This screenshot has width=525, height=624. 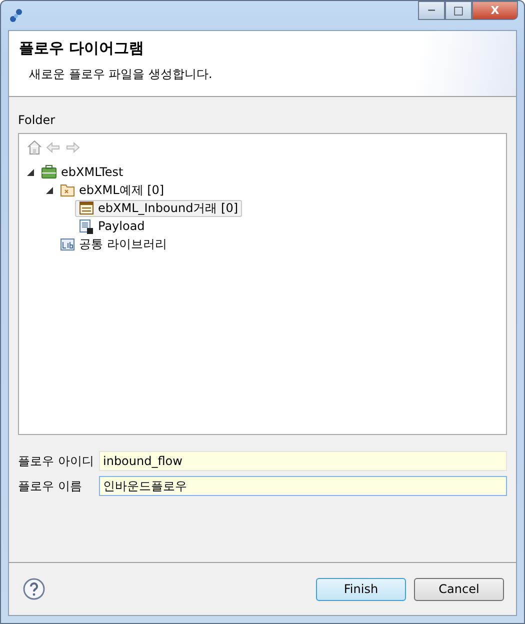 I want to click on text-field: 인바운드플로우, so click(x=303, y=486).